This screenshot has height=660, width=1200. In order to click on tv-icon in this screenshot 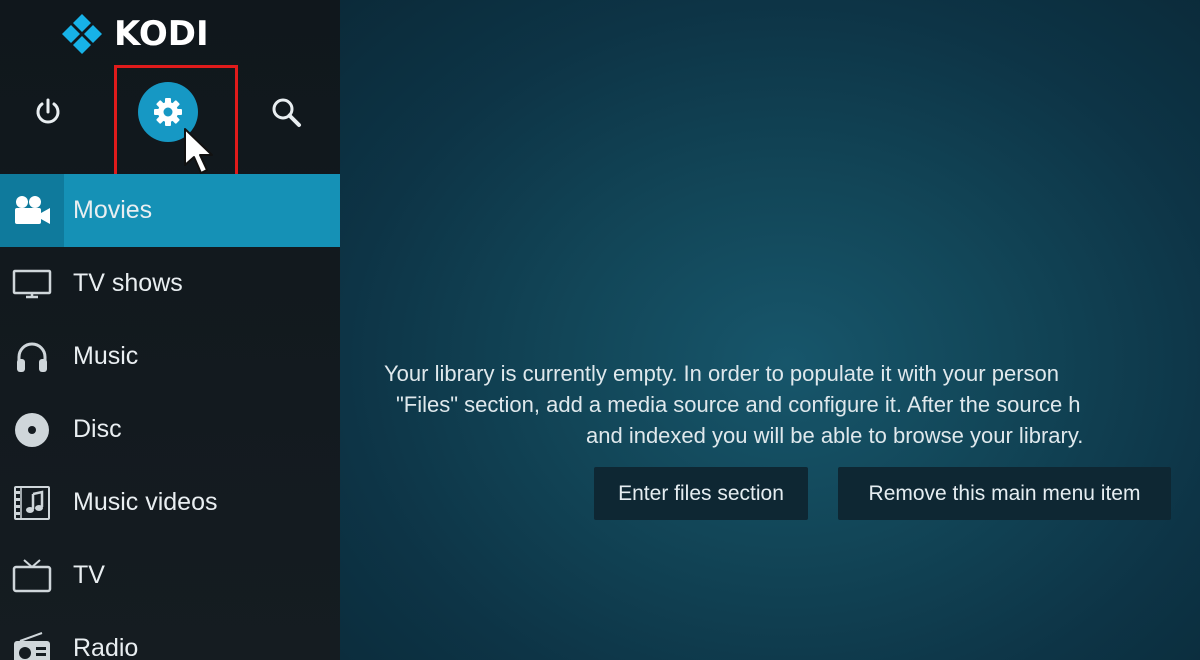, I will do `click(32, 283)`.